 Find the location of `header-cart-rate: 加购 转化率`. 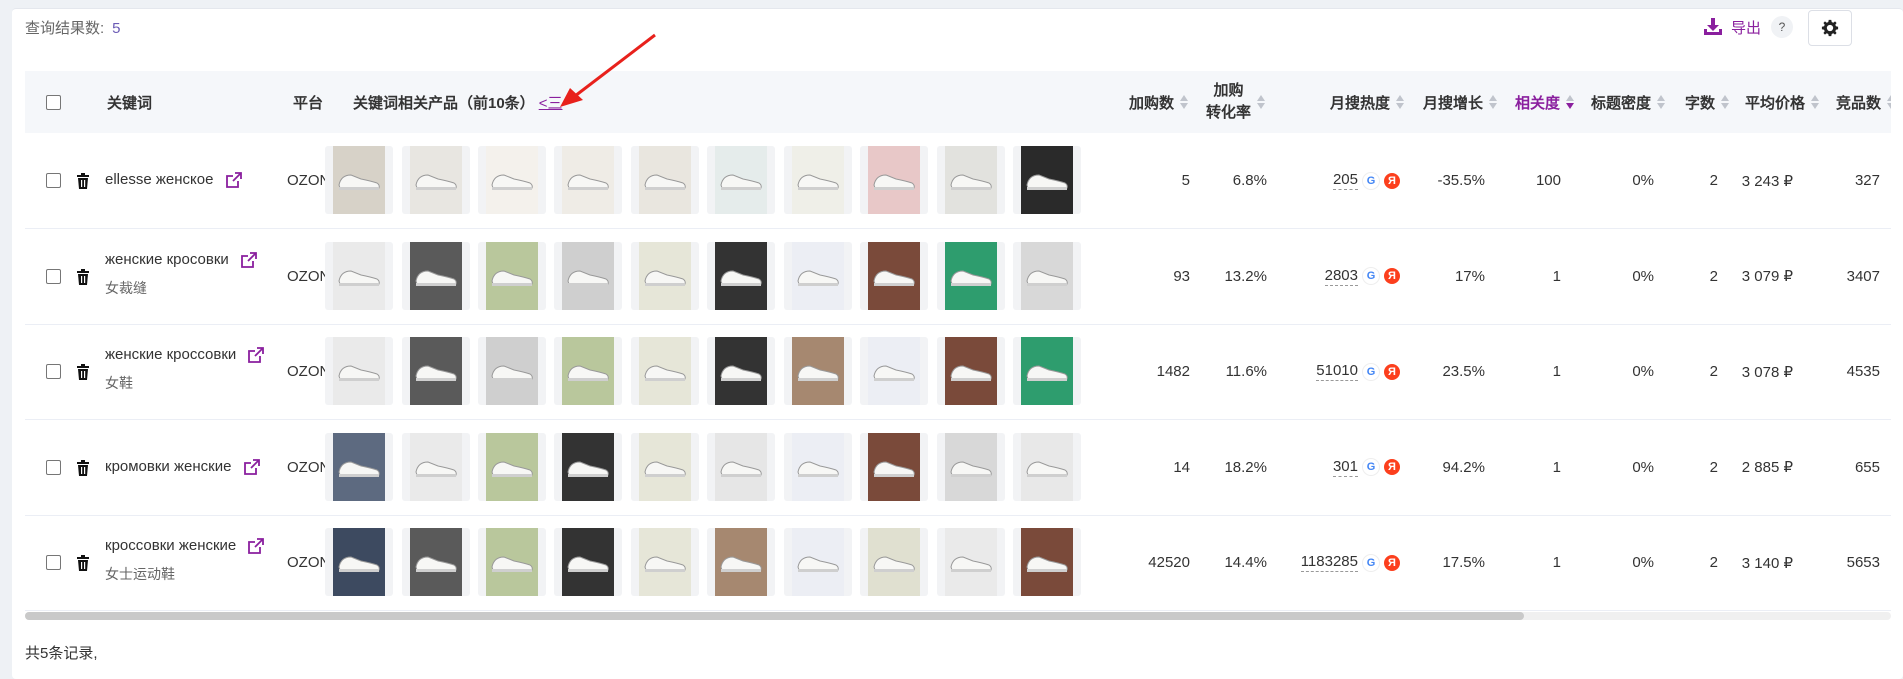

header-cart-rate: 加购 转化率 is located at coordinates (1236, 102).